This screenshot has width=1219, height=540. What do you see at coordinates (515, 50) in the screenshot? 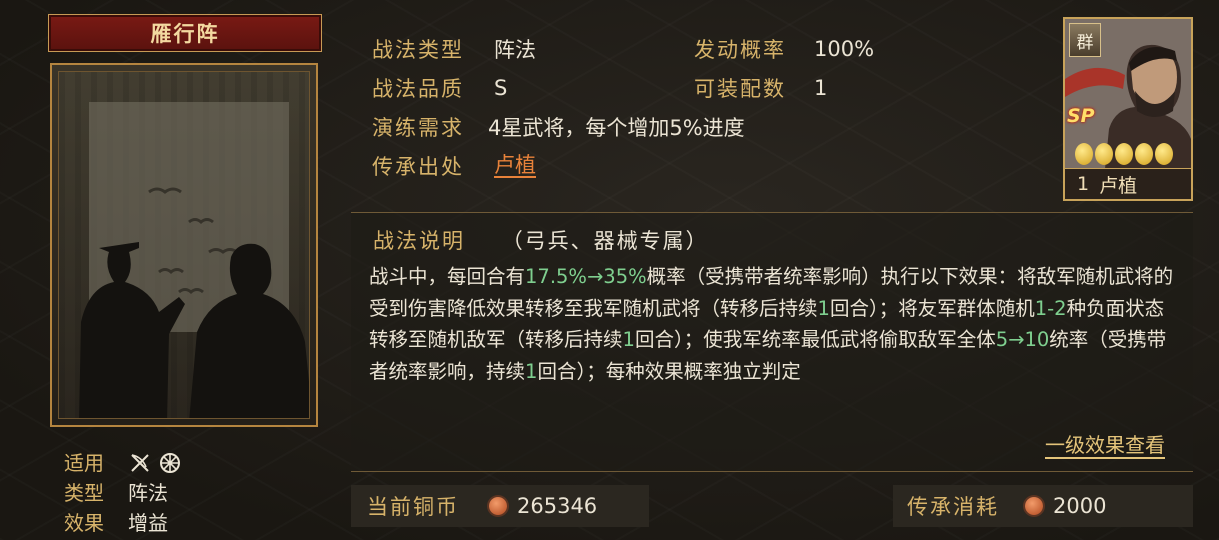
I see `type-value: 阵法` at bounding box center [515, 50].